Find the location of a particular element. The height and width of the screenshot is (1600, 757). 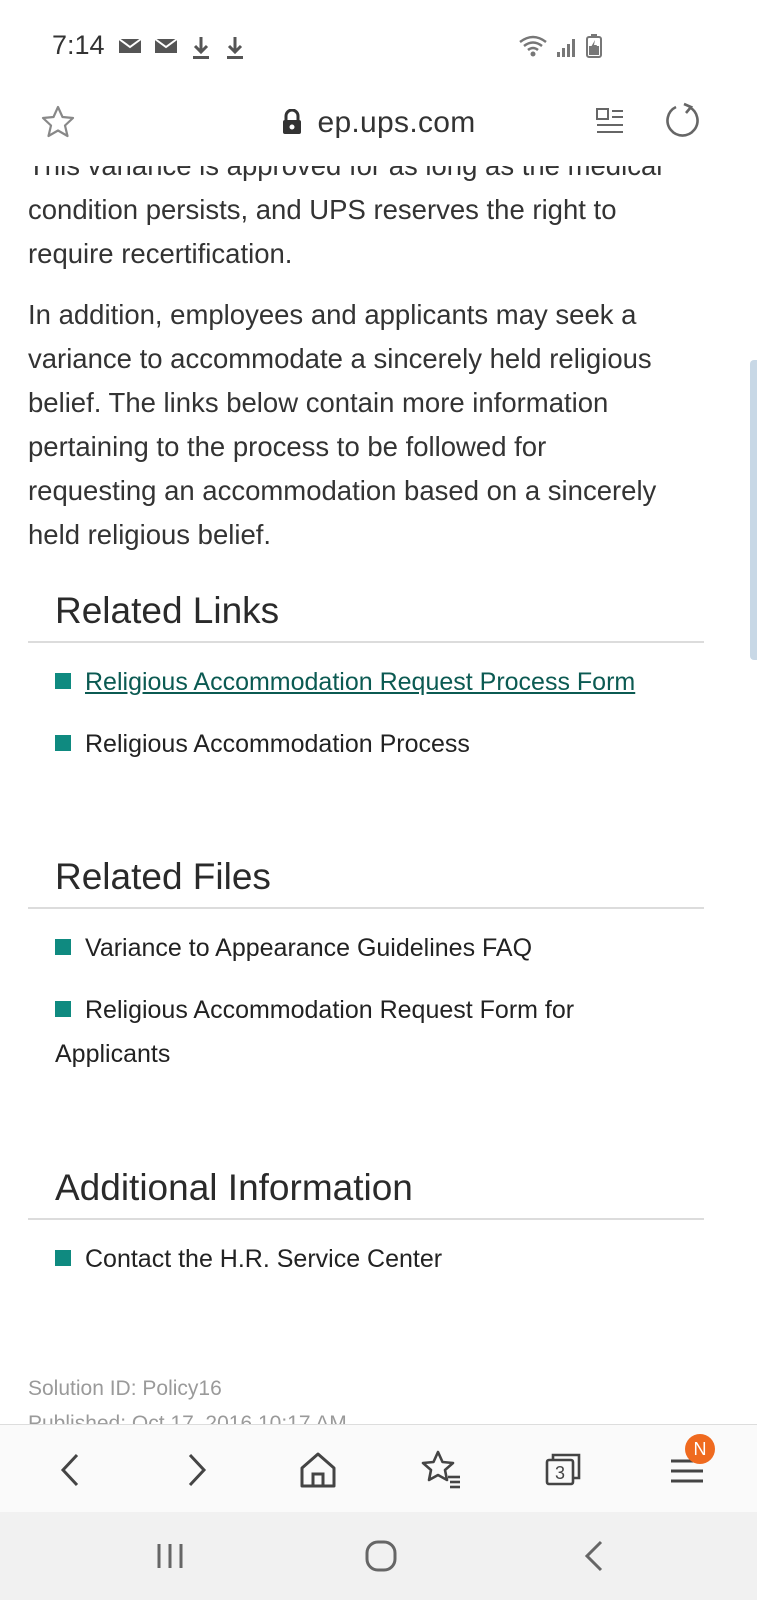

signal-icon is located at coordinates (567, 49).